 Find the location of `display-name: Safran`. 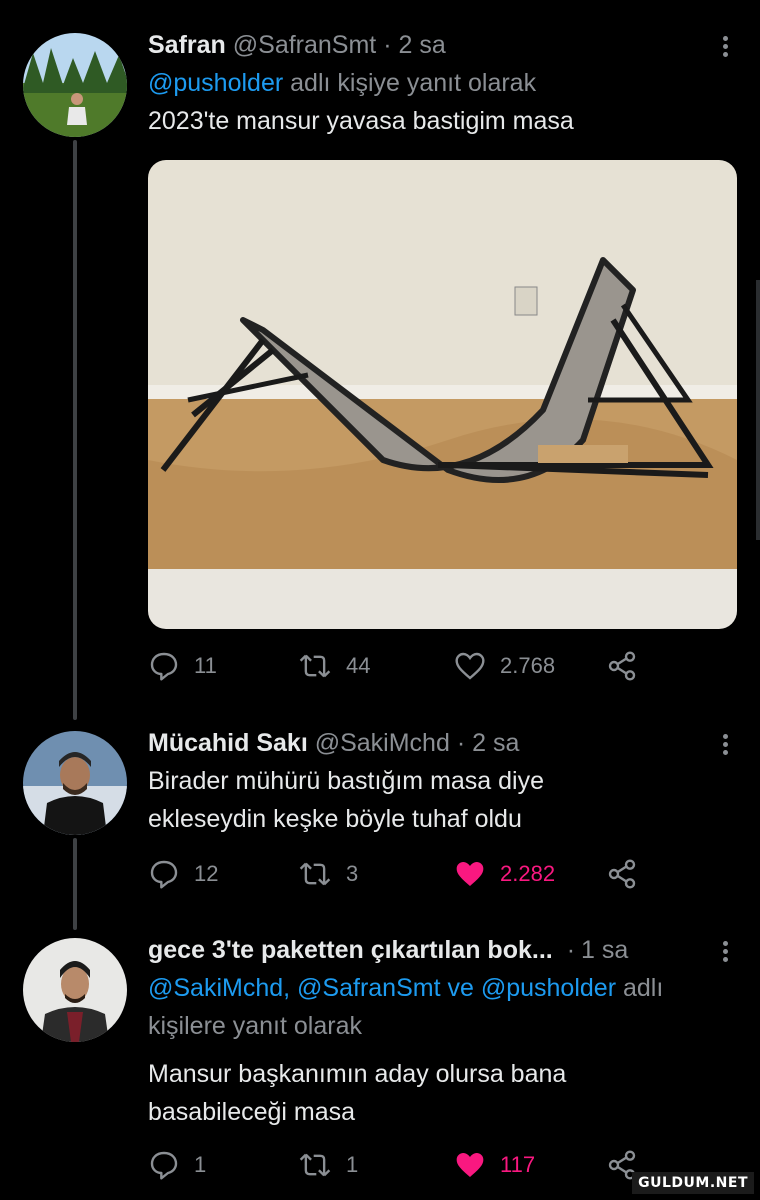

display-name: Safran is located at coordinates (187, 45).